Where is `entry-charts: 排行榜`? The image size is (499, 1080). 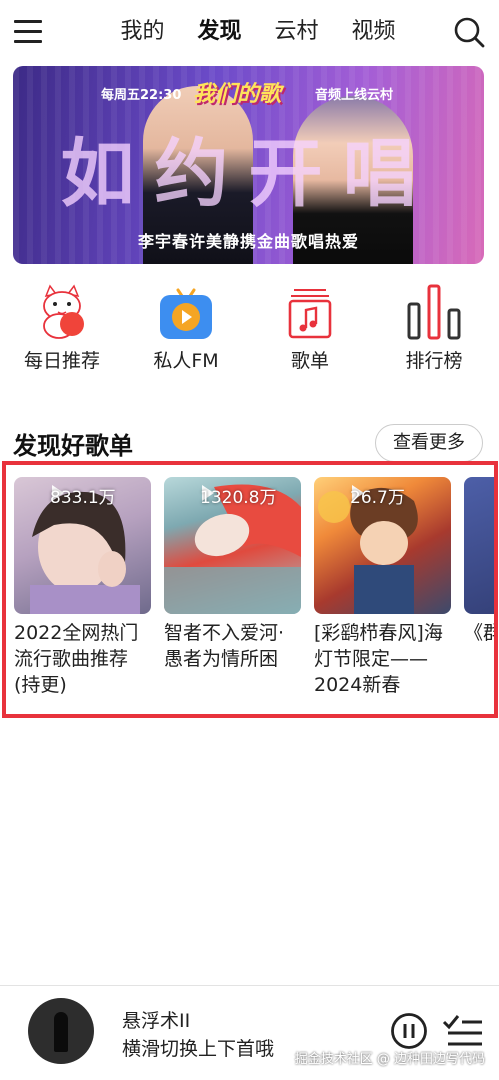 entry-charts: 排行榜 is located at coordinates (434, 328).